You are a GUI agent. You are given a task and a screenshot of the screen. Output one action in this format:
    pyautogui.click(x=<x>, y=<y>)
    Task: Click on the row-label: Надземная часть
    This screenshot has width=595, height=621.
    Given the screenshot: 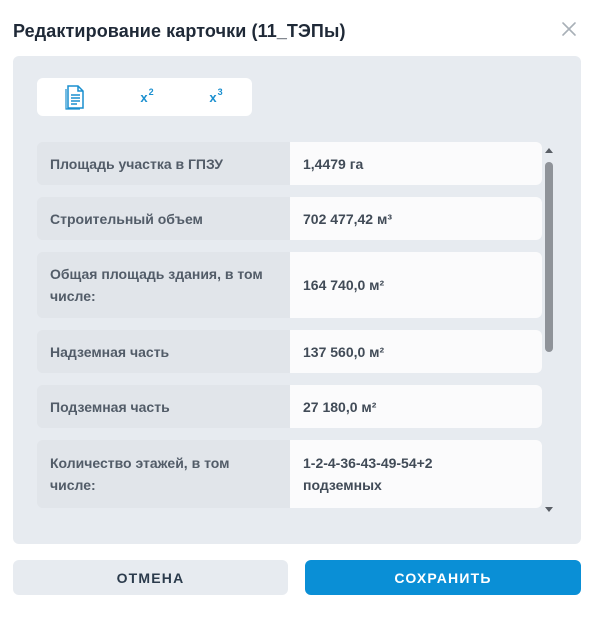 What is the action you would take?
    pyautogui.click(x=163, y=351)
    